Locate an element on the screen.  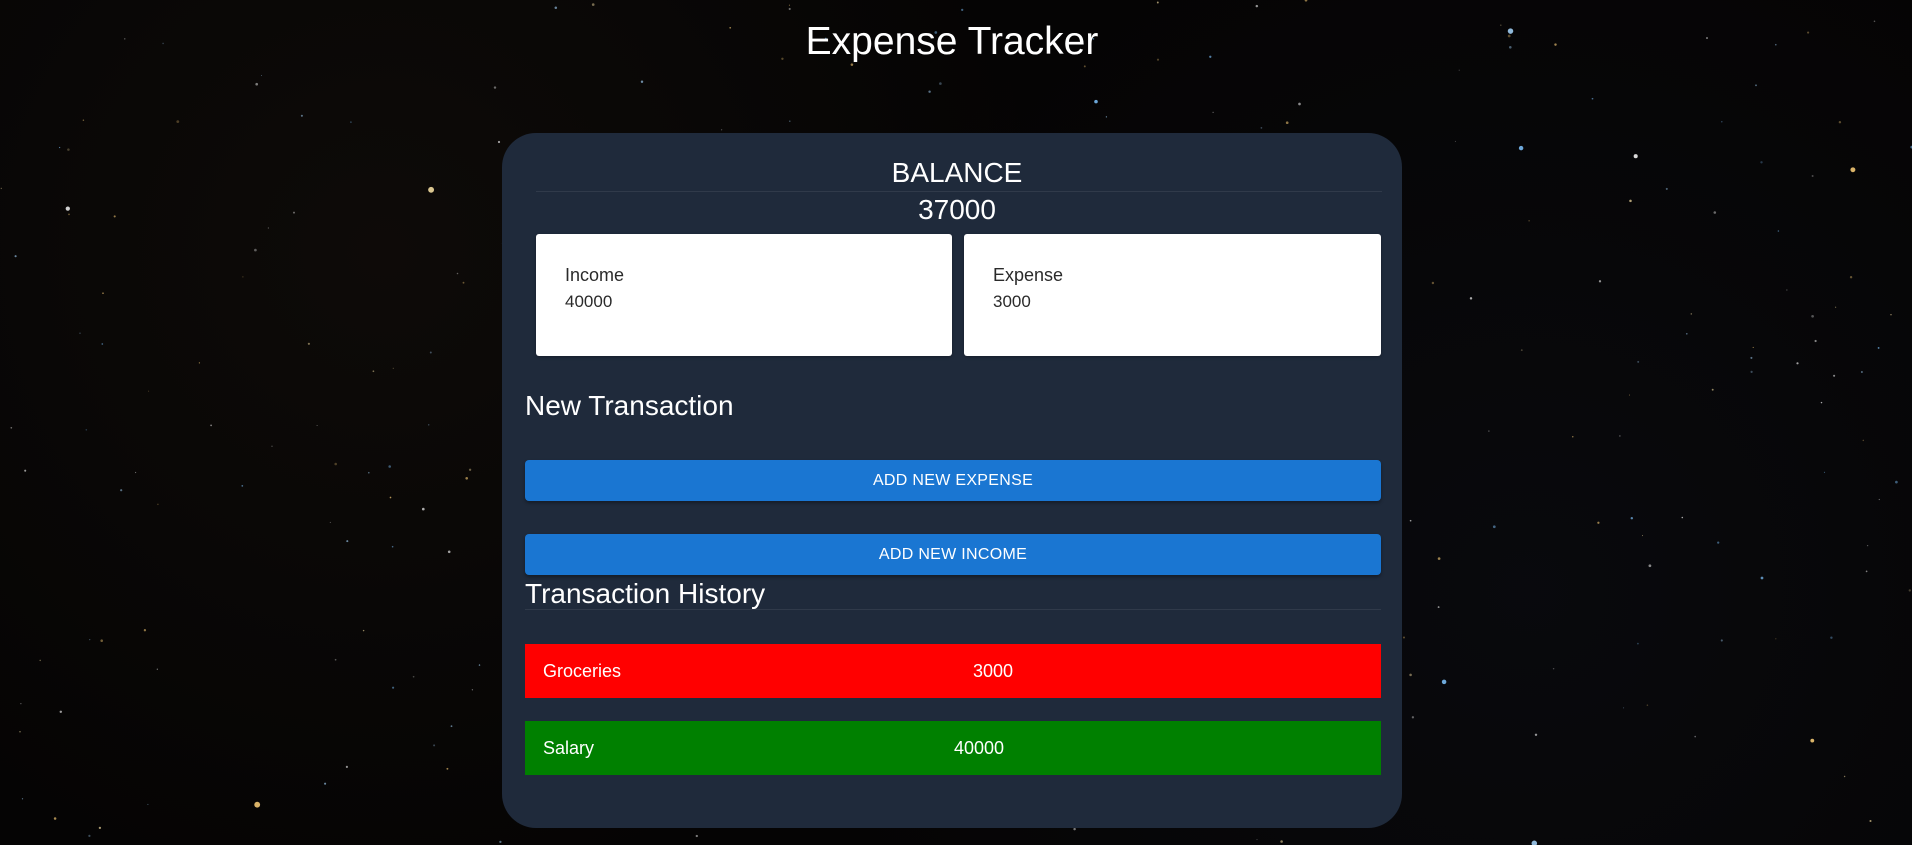
history-divider is located at coordinates (953, 609).